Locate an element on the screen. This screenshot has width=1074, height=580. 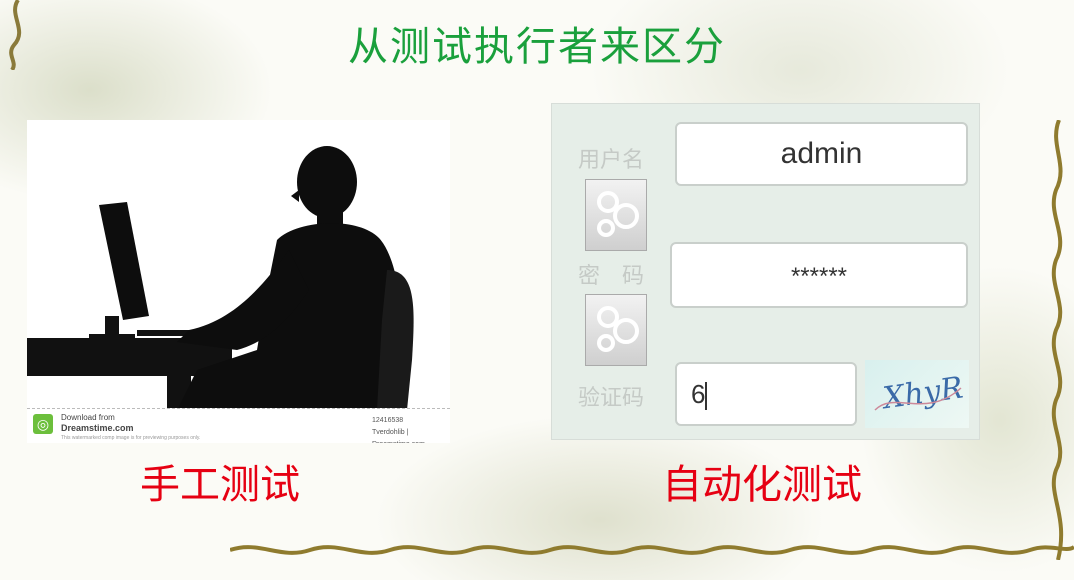
password-field: ****** is located at coordinates (819, 275).